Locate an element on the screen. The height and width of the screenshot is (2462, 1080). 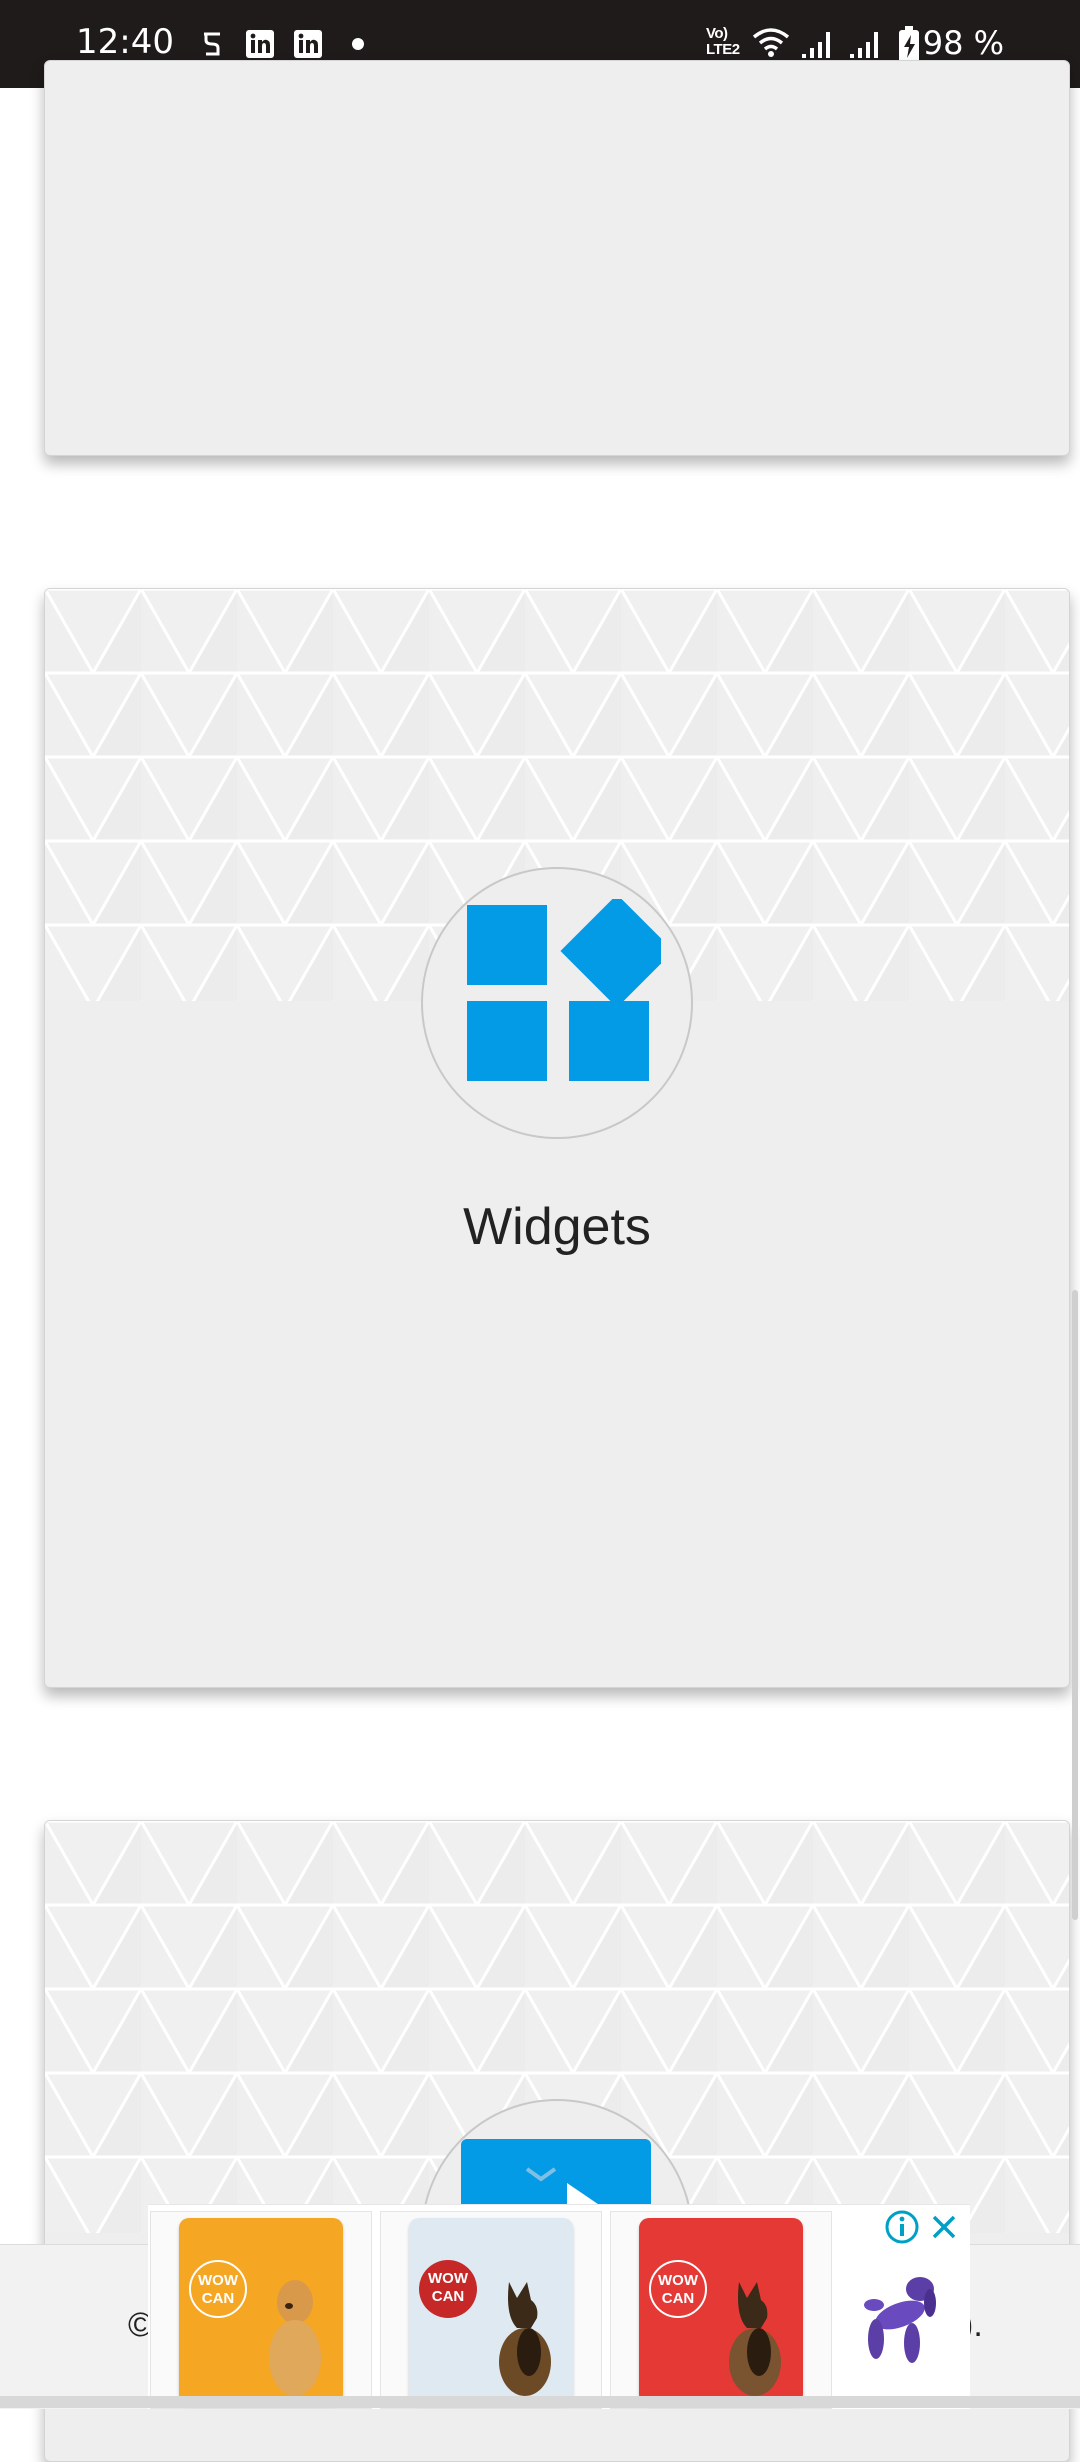
info-icon is located at coordinates (902, 2227).